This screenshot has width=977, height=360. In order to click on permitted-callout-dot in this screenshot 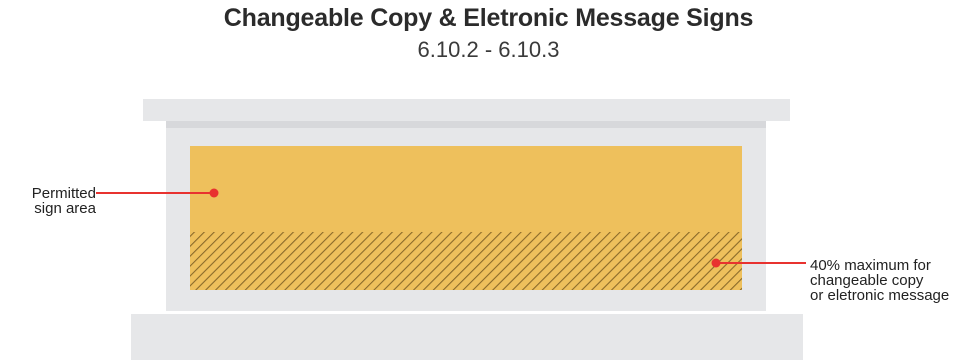, I will do `click(214, 193)`.